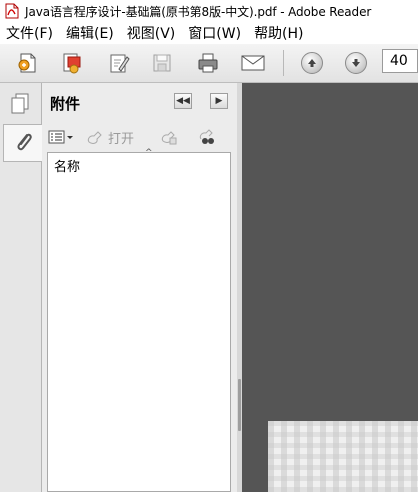 This screenshot has height=492, width=418. I want to click on paperclip-icon, so click(24, 142).